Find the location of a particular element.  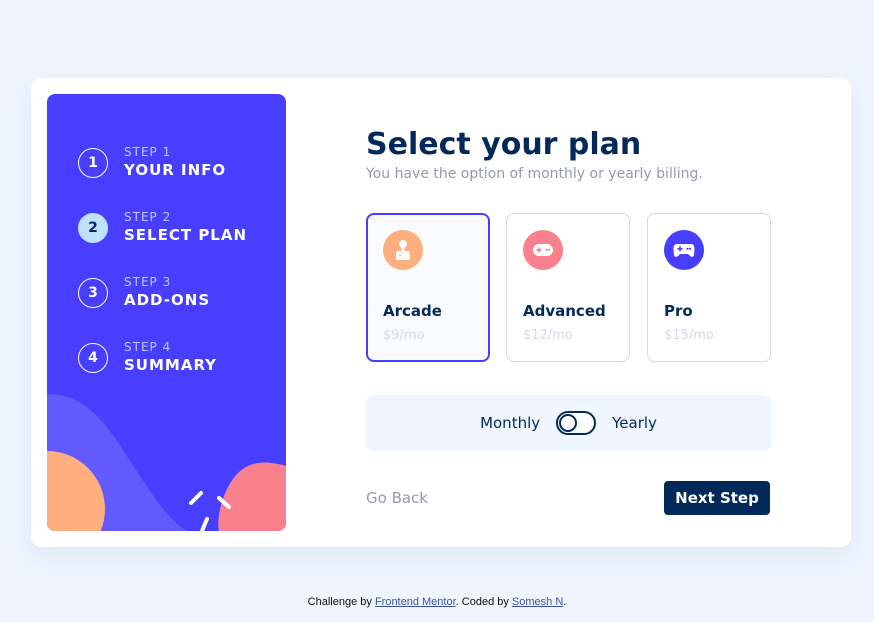

step-label: STEP 2 is located at coordinates (148, 216).